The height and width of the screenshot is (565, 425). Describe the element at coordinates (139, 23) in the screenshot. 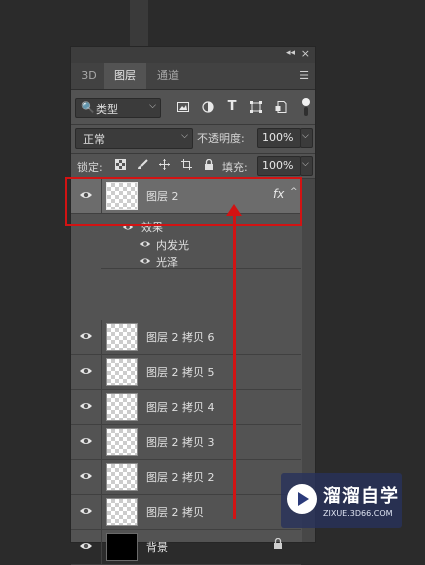

I see `background-strip` at that location.